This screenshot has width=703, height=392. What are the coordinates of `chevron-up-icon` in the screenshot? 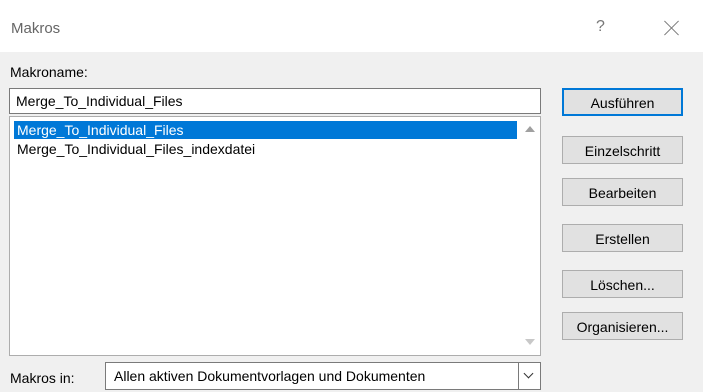 It's located at (530, 129).